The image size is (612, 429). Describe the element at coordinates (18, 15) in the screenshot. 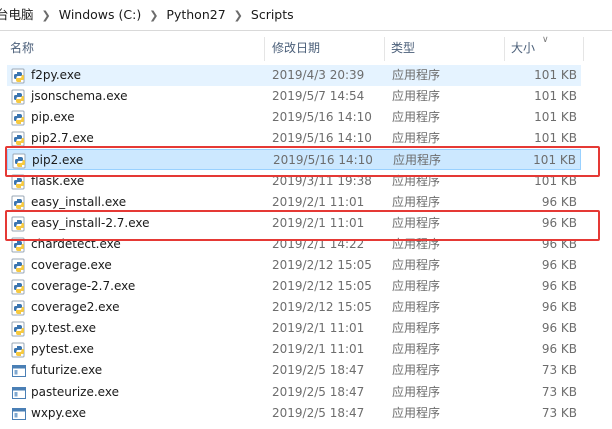

I see `breadcrumb-this-pc: 台电脑` at that location.